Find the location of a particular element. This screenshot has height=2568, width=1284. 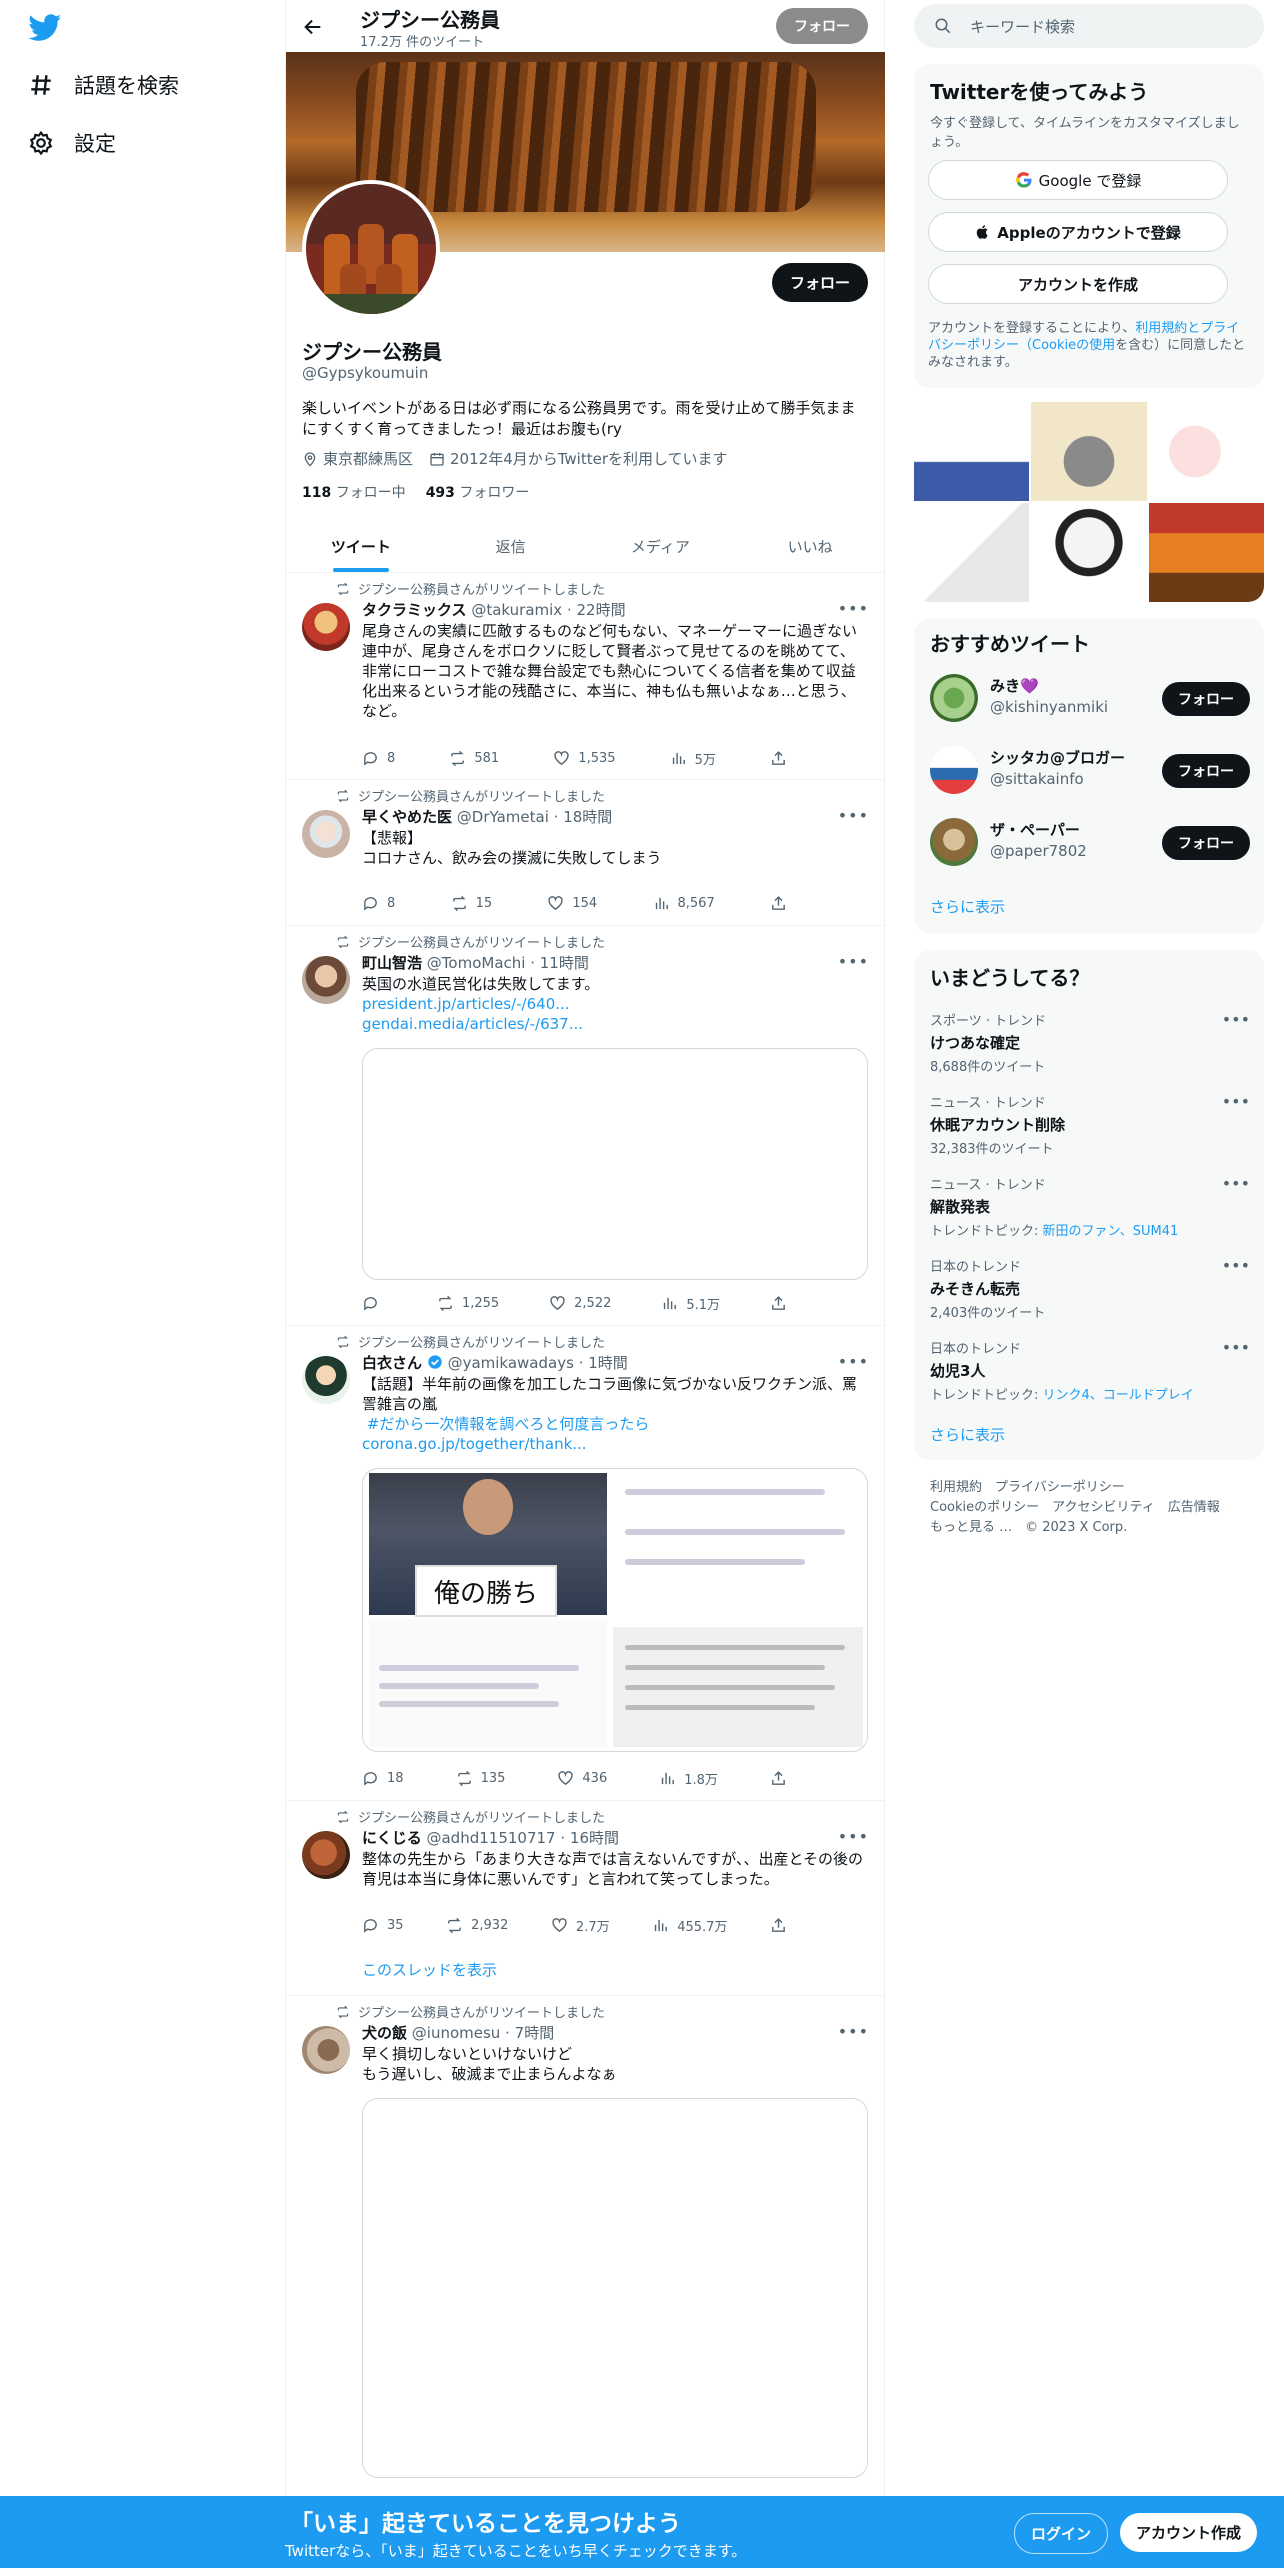

nav-explore: 話題を検索 is located at coordinates (103, 85).